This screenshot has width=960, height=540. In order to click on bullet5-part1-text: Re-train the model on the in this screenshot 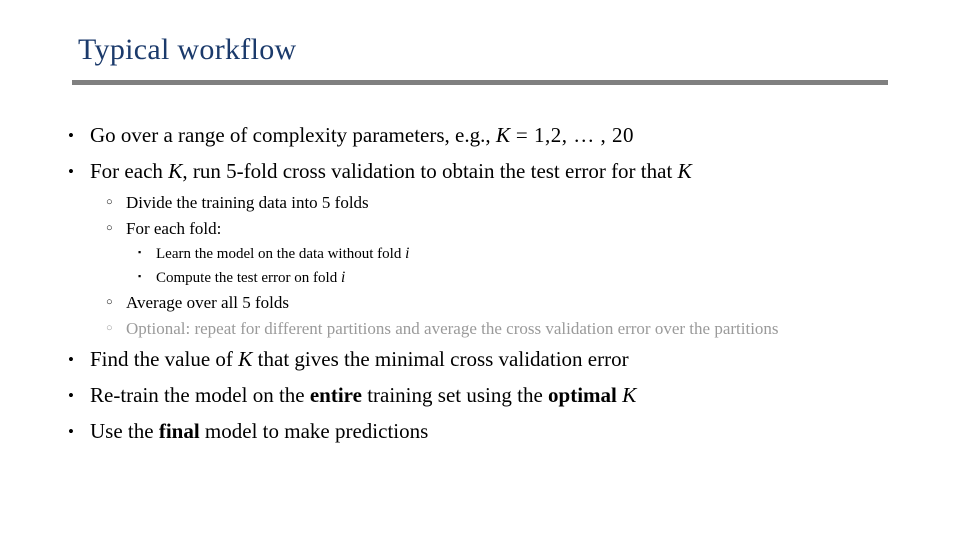, I will do `click(200, 395)`.